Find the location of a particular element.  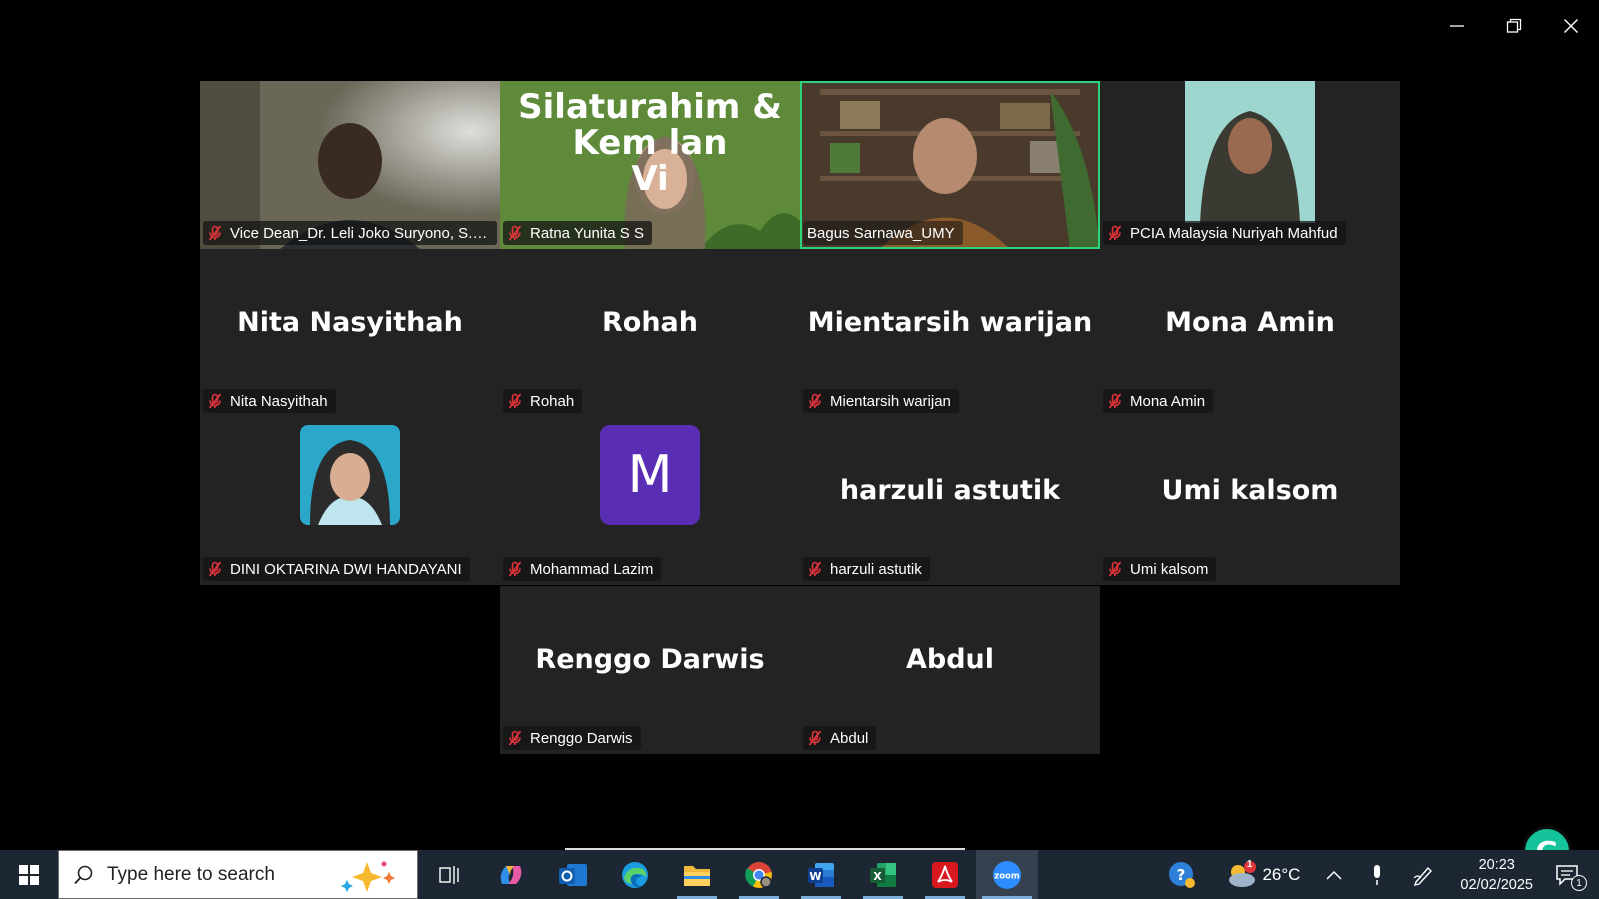

virtual-background-text: Silaturahim & Kem lan Vi is located at coordinates (650, 143).